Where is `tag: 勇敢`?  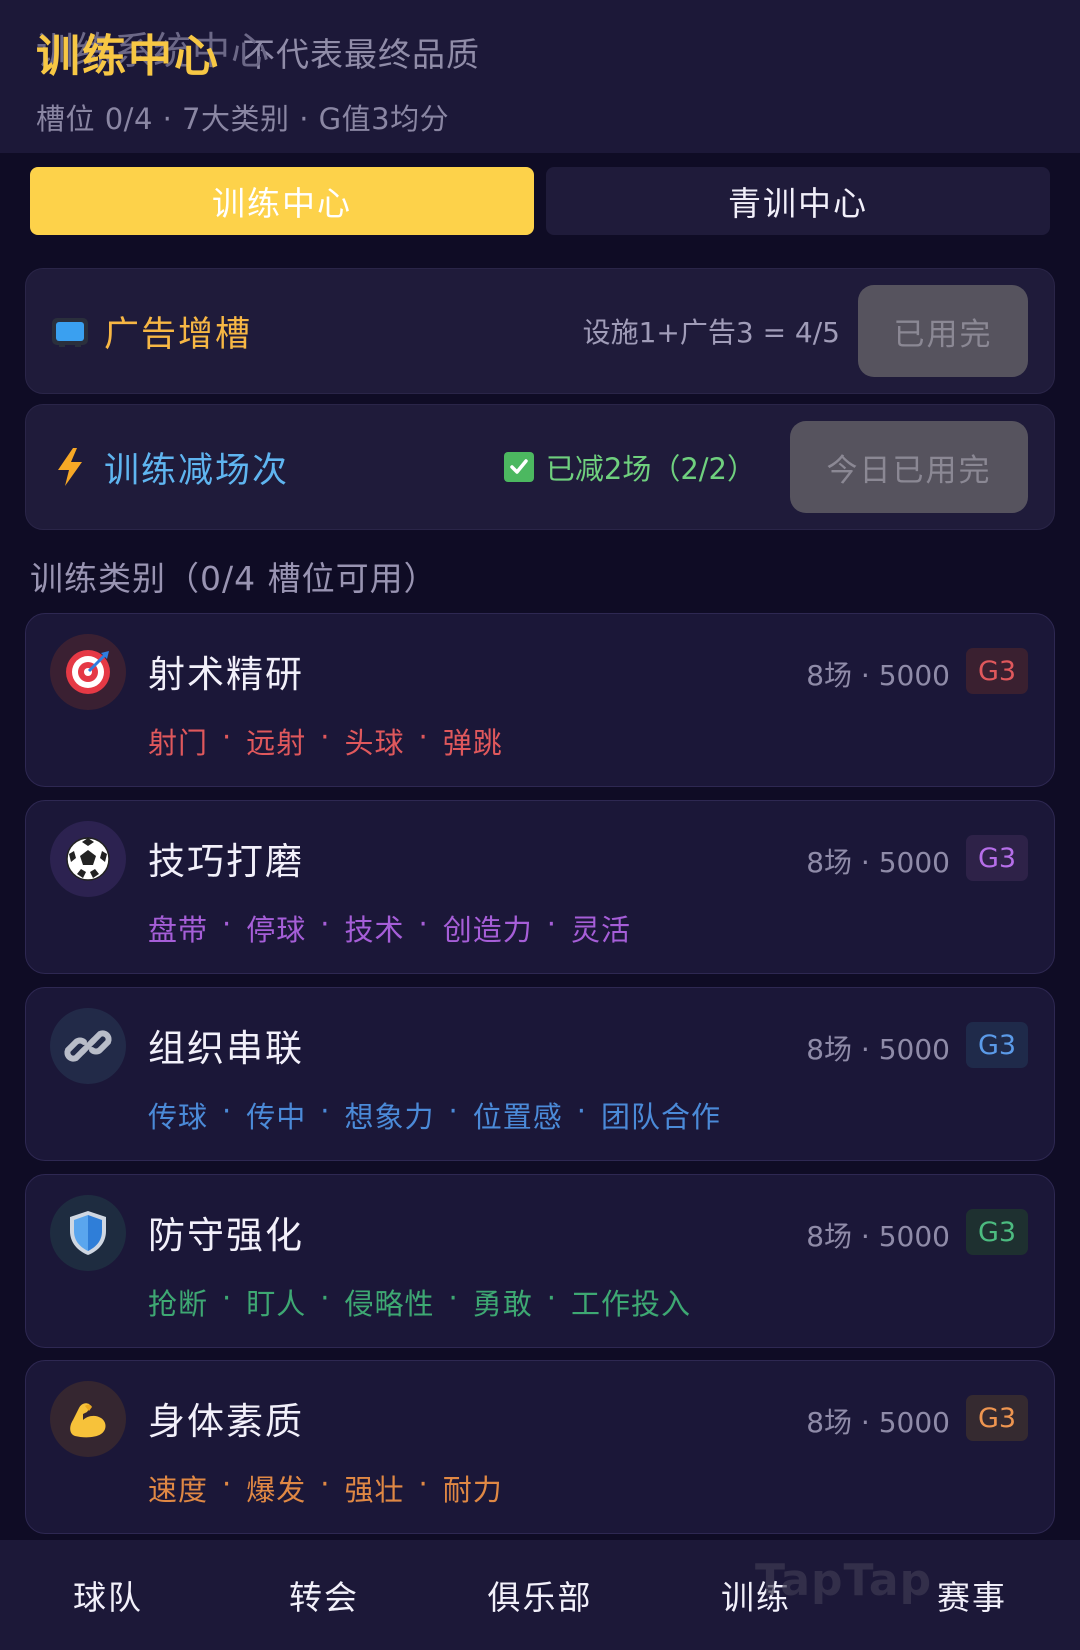
tag: 勇敢 is located at coordinates (502, 1304).